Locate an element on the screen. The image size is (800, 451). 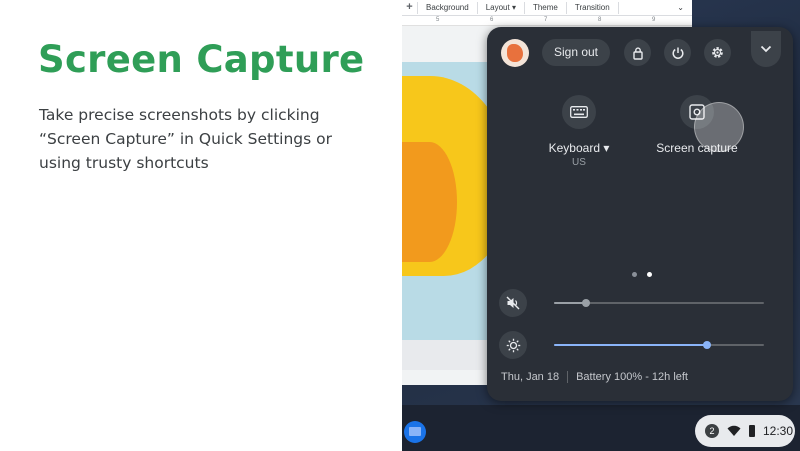
editor-toolbar: + Background Layout ▾ Theme Transition ⌄ is located at coordinates (547, 8).